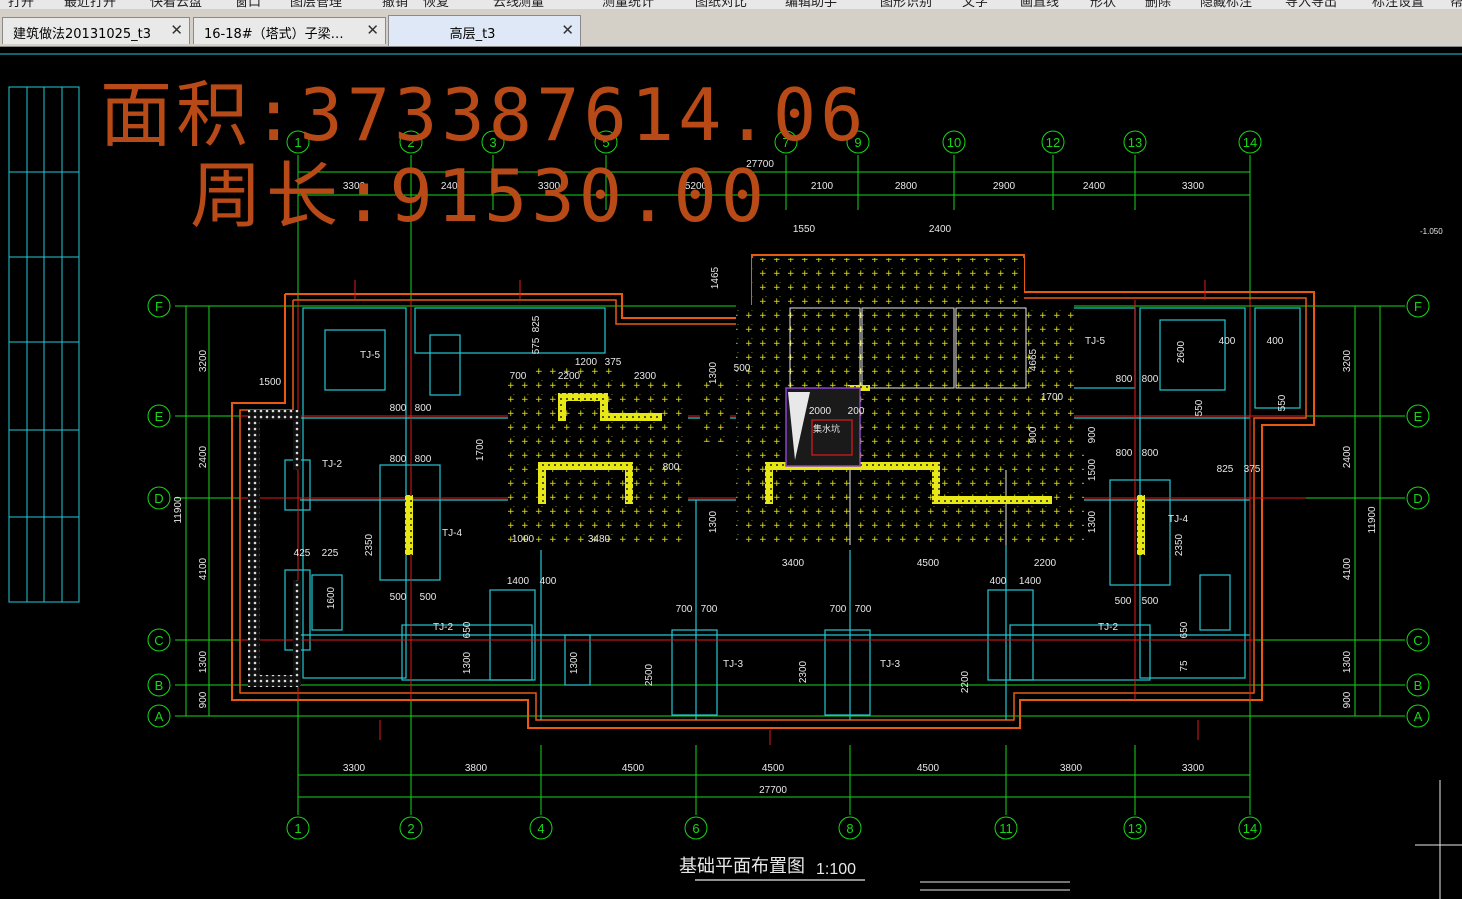  What do you see at coordinates (906, 4) in the screenshot?
I see `menu-item: 图形识别` at bounding box center [906, 4].